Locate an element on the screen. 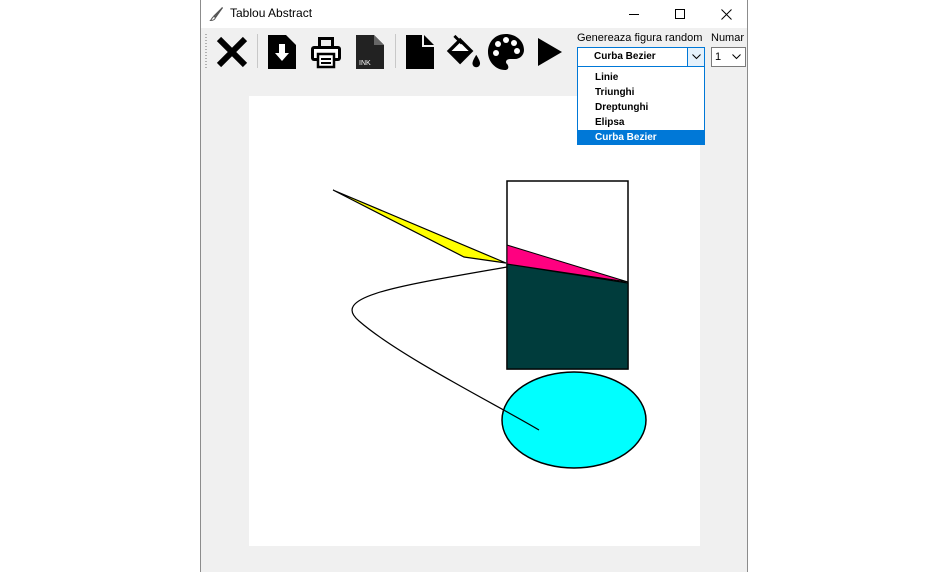 Image resolution: width=947 pixels, height=572 pixels. dropdown-option-triunghi: Triunghi is located at coordinates (641, 92).